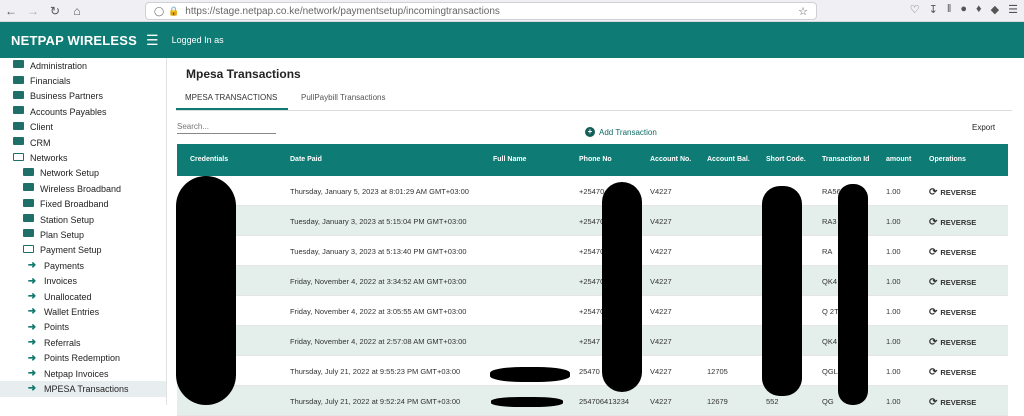  Describe the element at coordinates (83, 127) in the screenshot. I see `sidebar-item-client: Client` at that location.